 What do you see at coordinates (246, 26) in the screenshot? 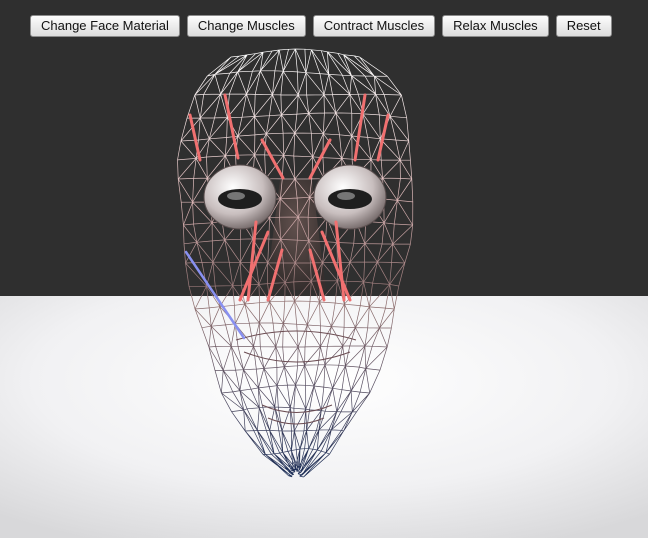
I see `change-muscles-button: Change Muscles` at bounding box center [246, 26].